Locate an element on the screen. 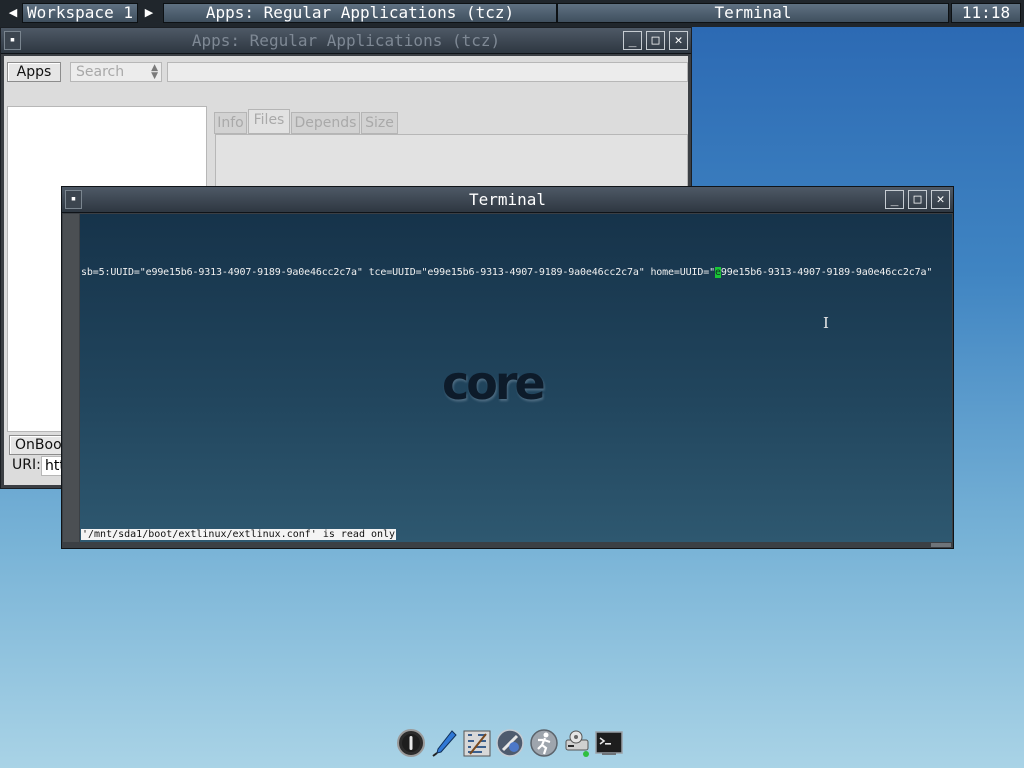 Image resolution: width=1024 pixels, height=768 pixels. ibeam-cursor-icon: I is located at coordinates (826, 323).